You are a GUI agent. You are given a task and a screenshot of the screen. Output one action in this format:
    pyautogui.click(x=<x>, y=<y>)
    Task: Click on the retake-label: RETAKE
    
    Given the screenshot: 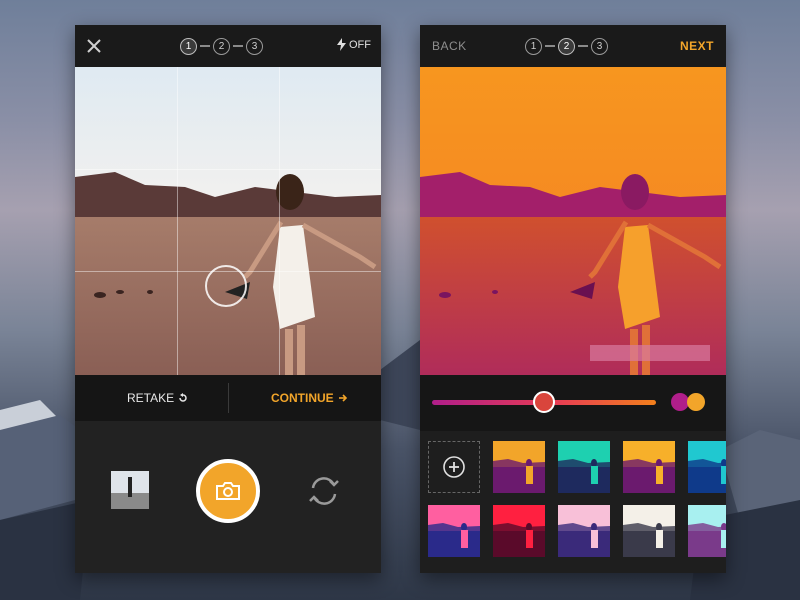 What is the action you would take?
    pyautogui.click(x=151, y=398)
    